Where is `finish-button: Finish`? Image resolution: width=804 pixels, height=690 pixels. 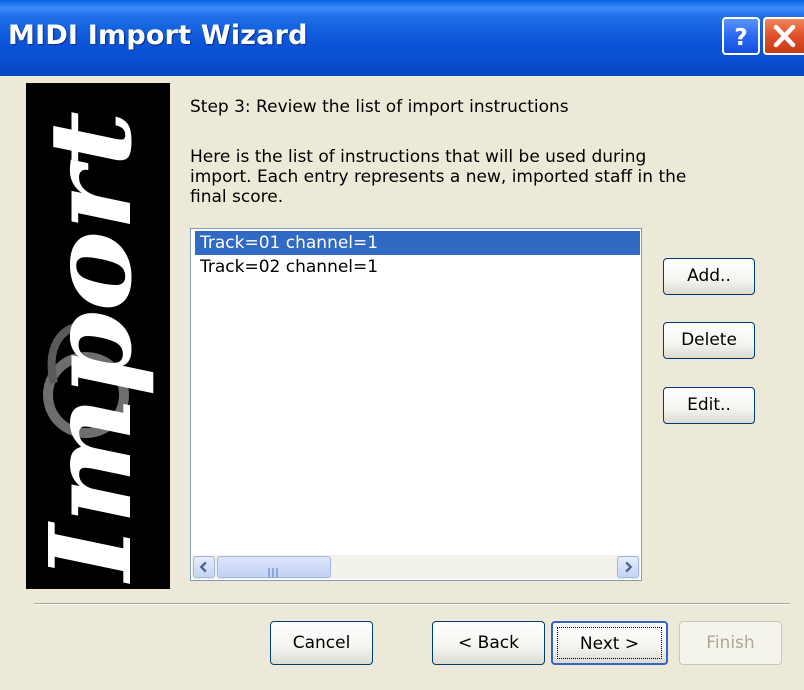 finish-button: Finish is located at coordinates (730, 643).